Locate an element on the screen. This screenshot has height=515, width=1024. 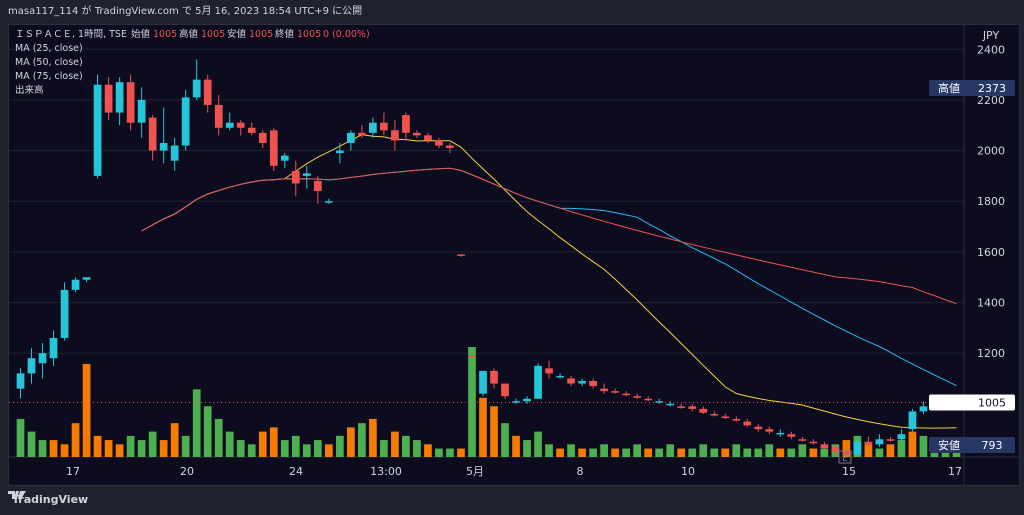
x-tick-label: 10 is located at coordinates (688, 471).